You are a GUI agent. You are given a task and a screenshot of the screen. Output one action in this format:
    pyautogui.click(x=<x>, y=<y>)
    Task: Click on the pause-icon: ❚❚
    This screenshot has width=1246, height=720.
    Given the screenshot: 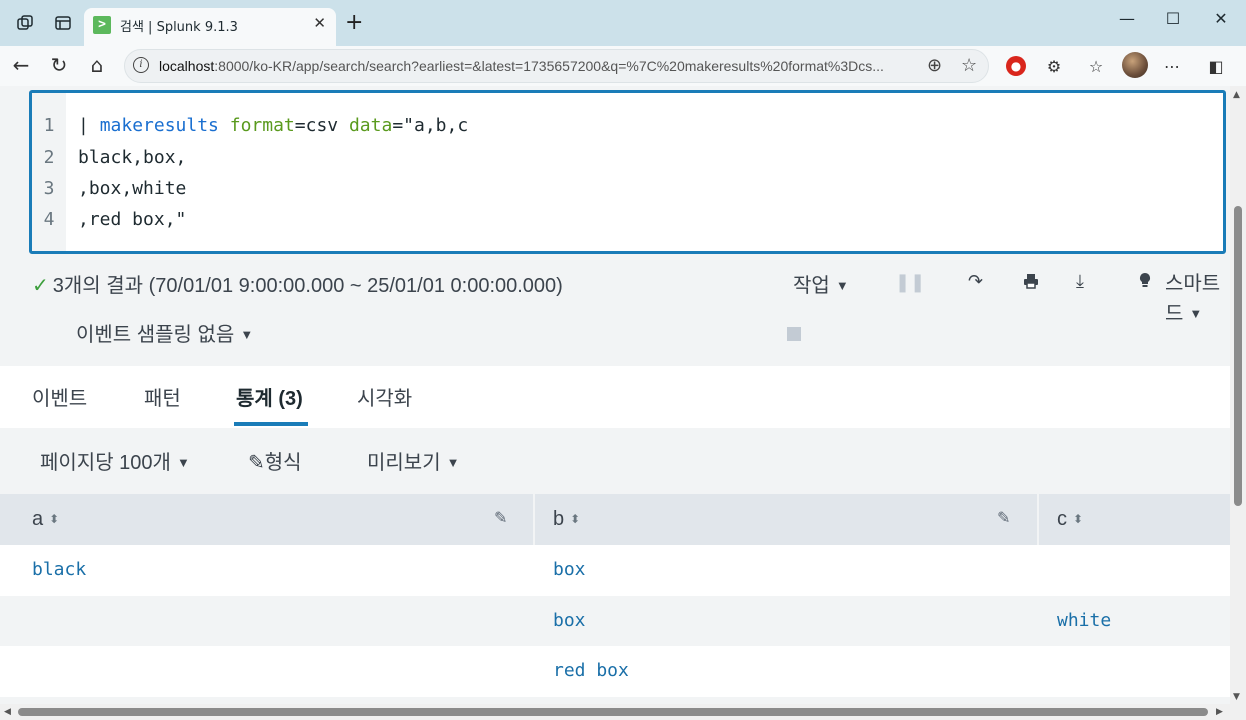 What is the action you would take?
    pyautogui.click(x=910, y=282)
    